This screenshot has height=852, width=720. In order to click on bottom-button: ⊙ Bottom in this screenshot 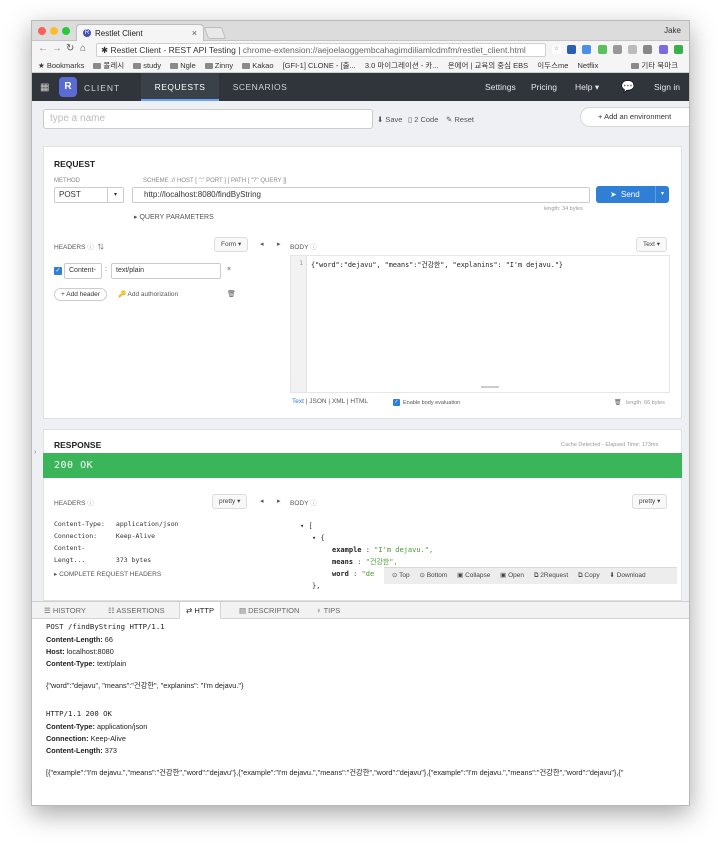, I will do `click(433, 576)`.